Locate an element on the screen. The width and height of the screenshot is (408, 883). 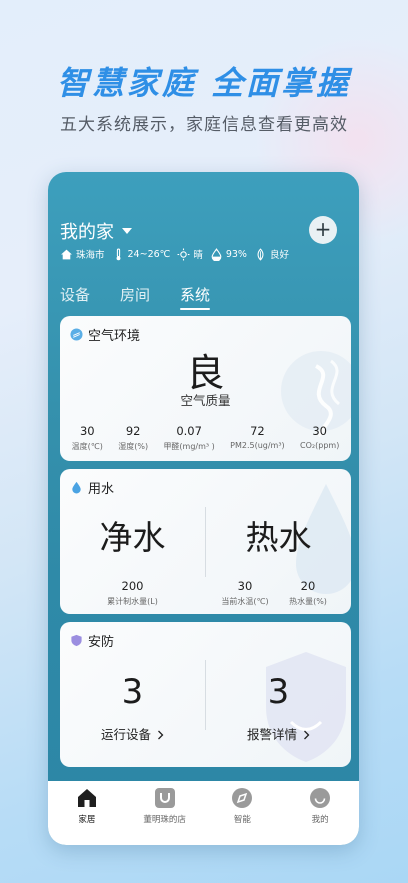
running-device-count: 3 is located at coordinates (132, 692).